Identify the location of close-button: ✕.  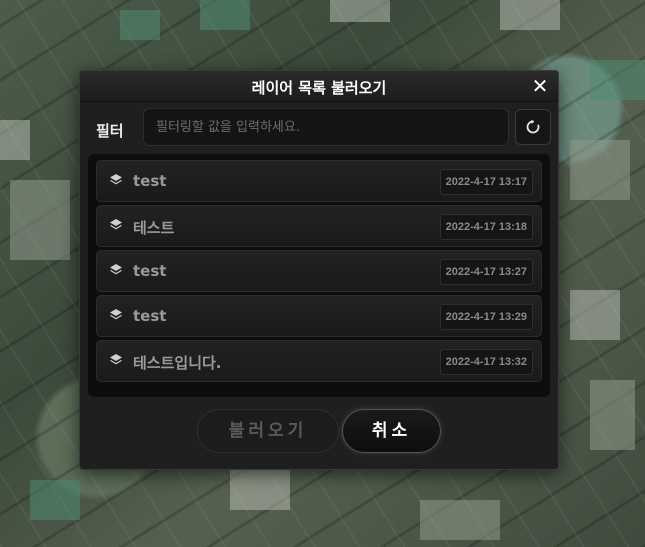
(540, 86).